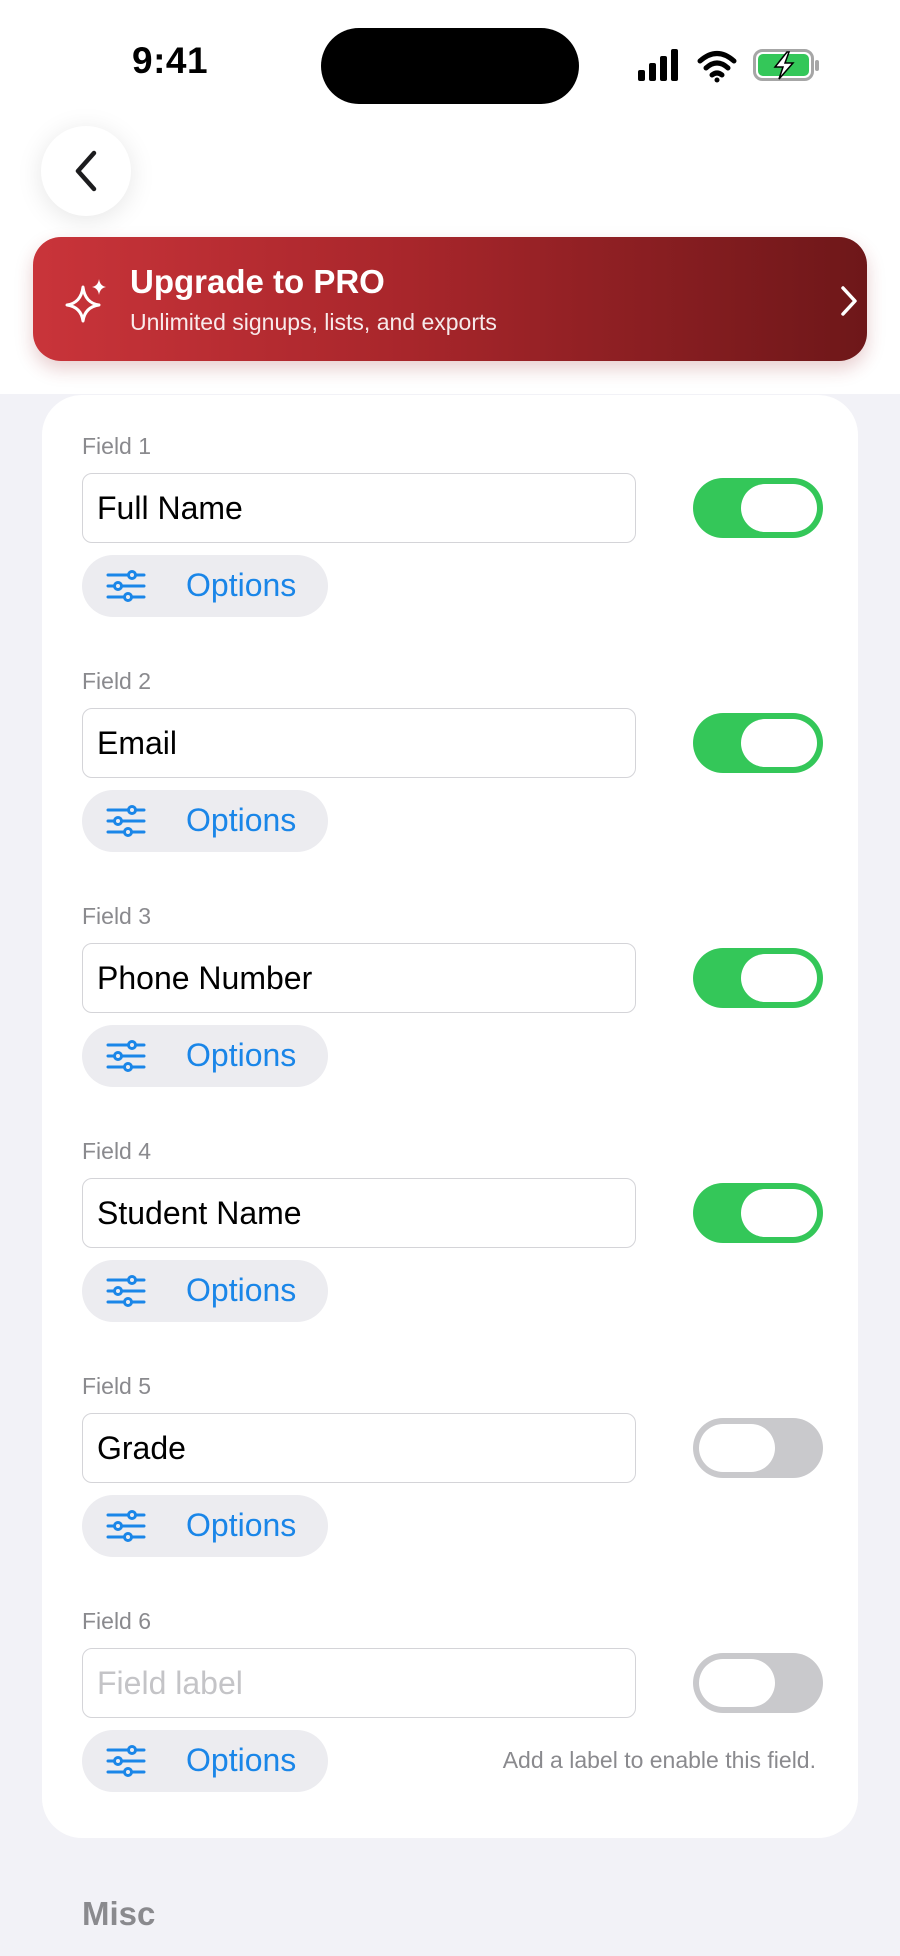 The image size is (900, 1956). Describe the element at coordinates (117, 916) in the screenshot. I see `field-title: Field 3` at that location.